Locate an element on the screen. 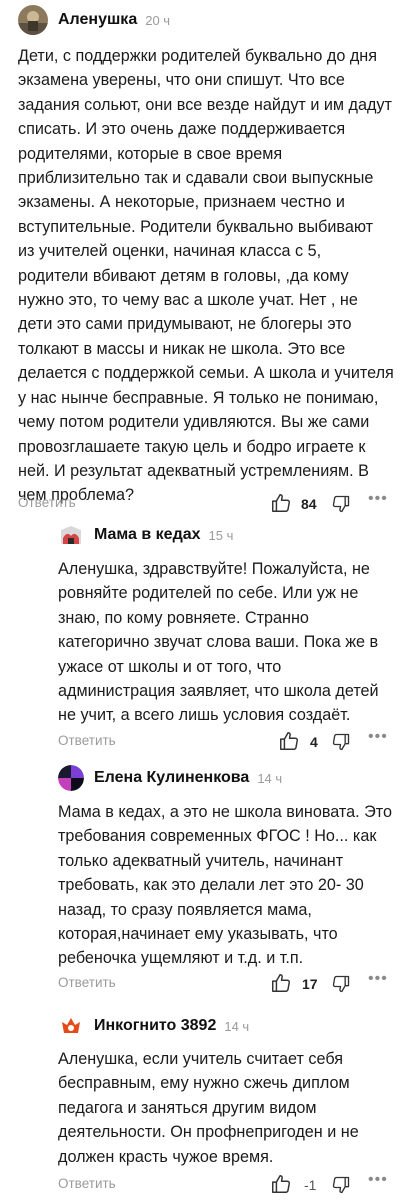 This screenshot has height=1200, width=408. comment-actions: Ответить 84 ••• is located at coordinates (204, 504).